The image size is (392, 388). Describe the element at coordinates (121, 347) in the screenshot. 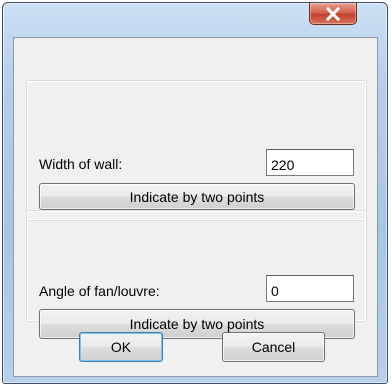

I see `ok-button: OK` at that location.